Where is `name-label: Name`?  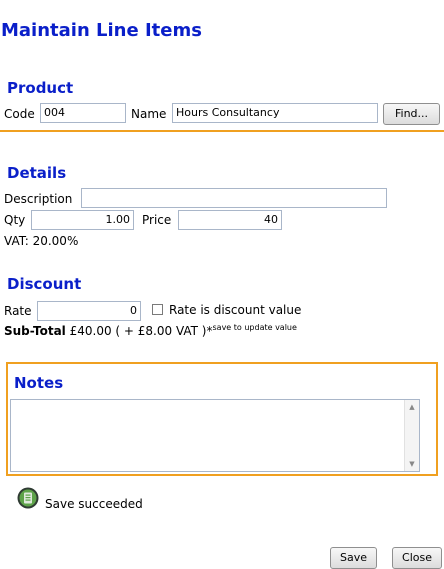 name-label: Name is located at coordinates (149, 114).